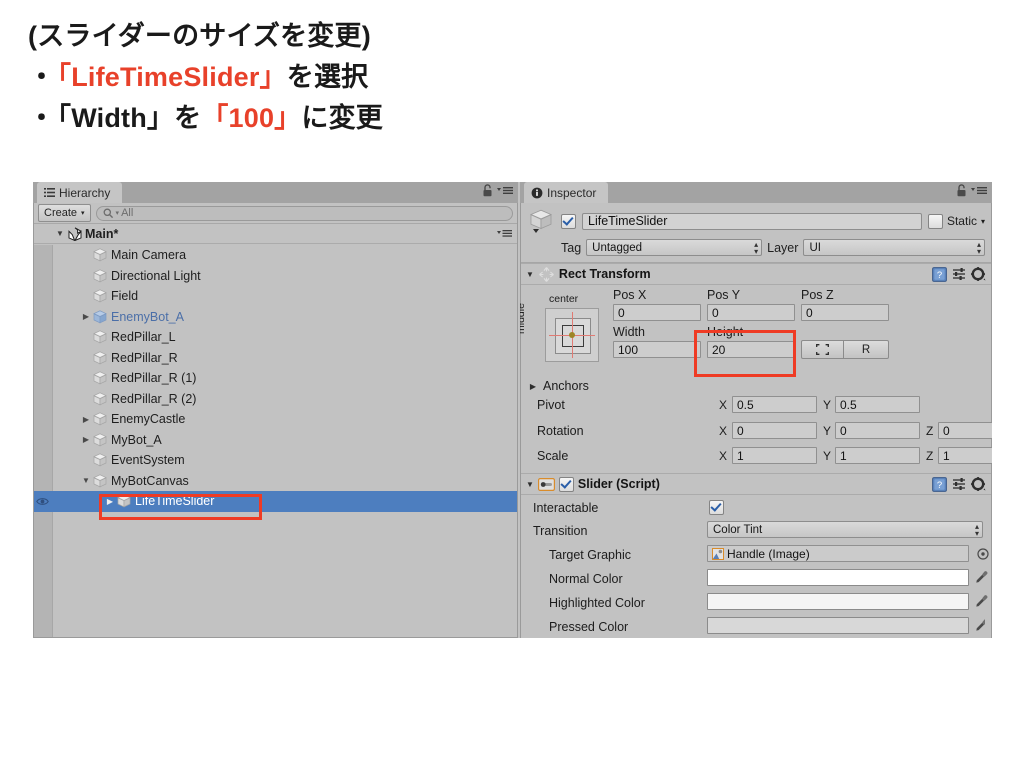 The width and height of the screenshot is (1024, 768). I want to click on hierarchy-item-redpillar-r-1: RedPillar_R (1), so click(275, 378).